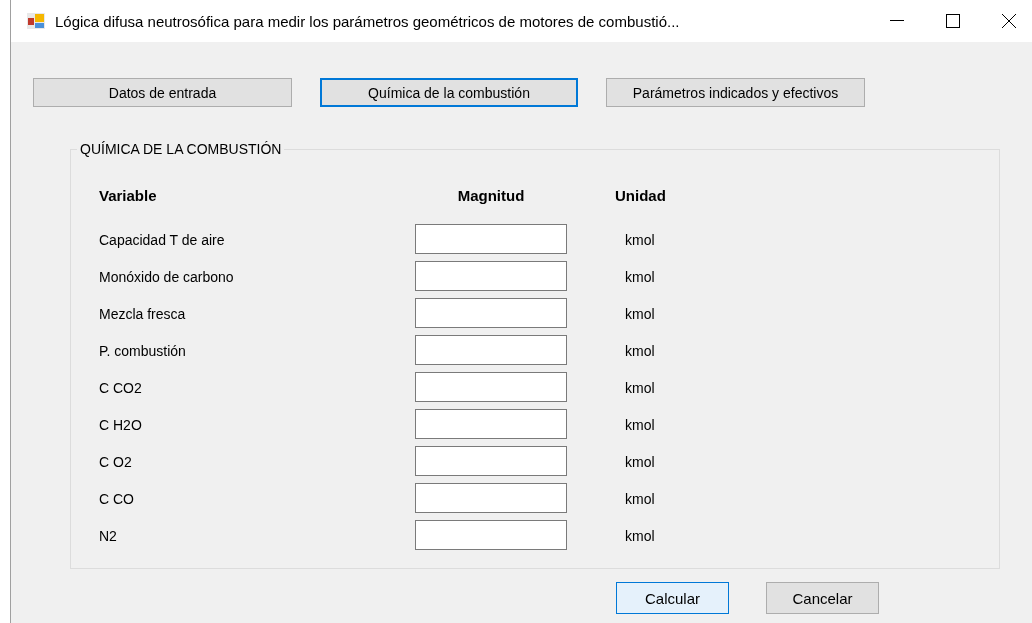 The image size is (1032, 623). What do you see at coordinates (143, 314) in the screenshot?
I see `variable-label: Mezcla fresca` at bounding box center [143, 314].